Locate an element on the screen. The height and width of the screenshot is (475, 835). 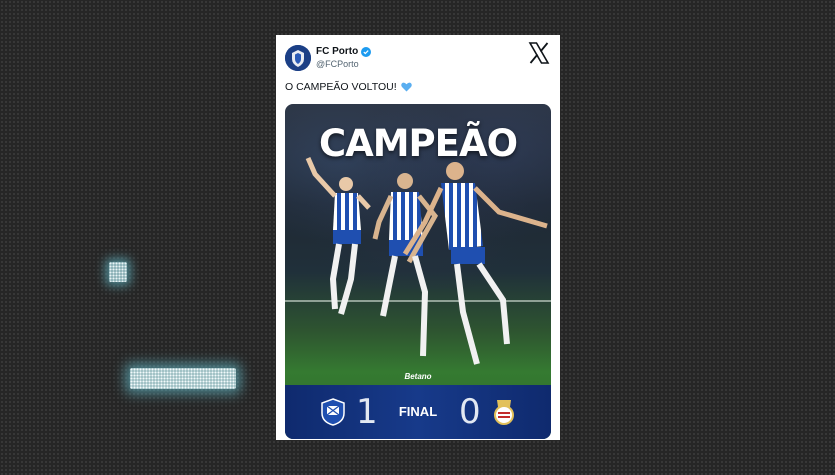
player-middle is located at coordinates (405, 265).